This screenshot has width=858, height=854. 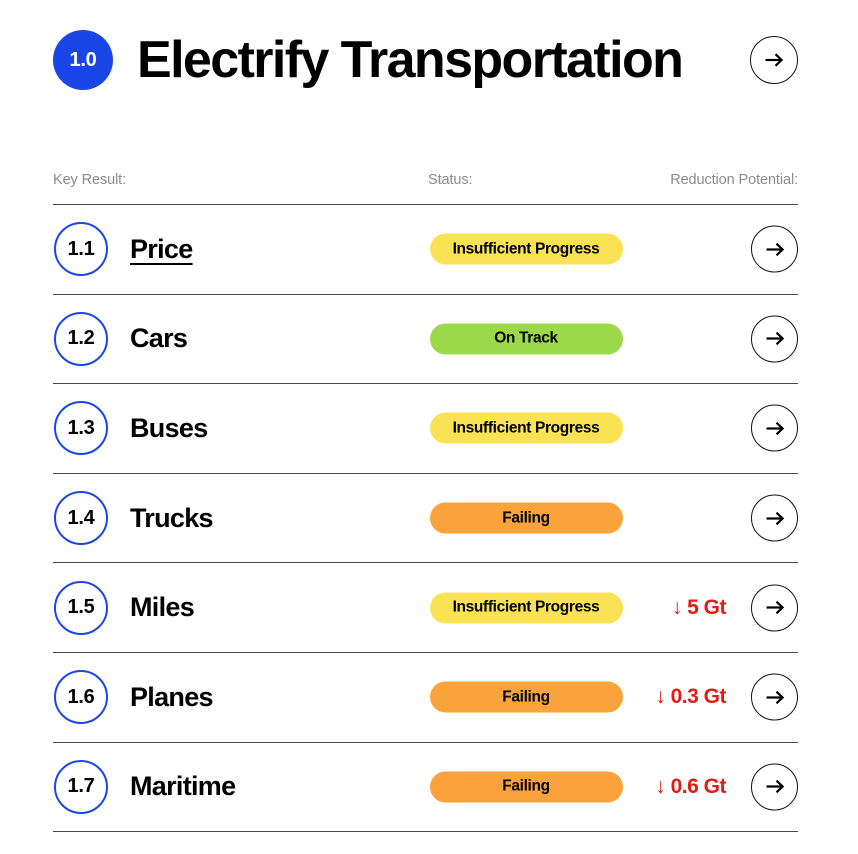 I want to click on status-cell: On Track, so click(x=526, y=339).